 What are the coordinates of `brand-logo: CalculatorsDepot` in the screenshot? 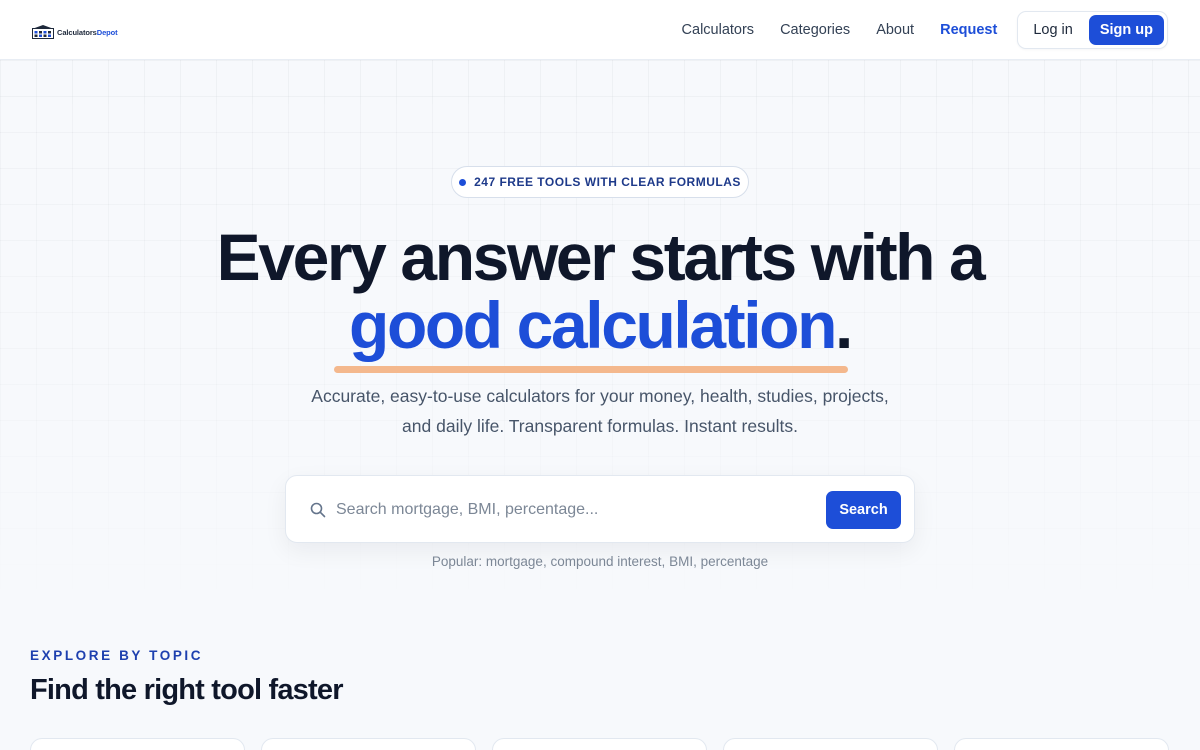 It's located at (77, 32).